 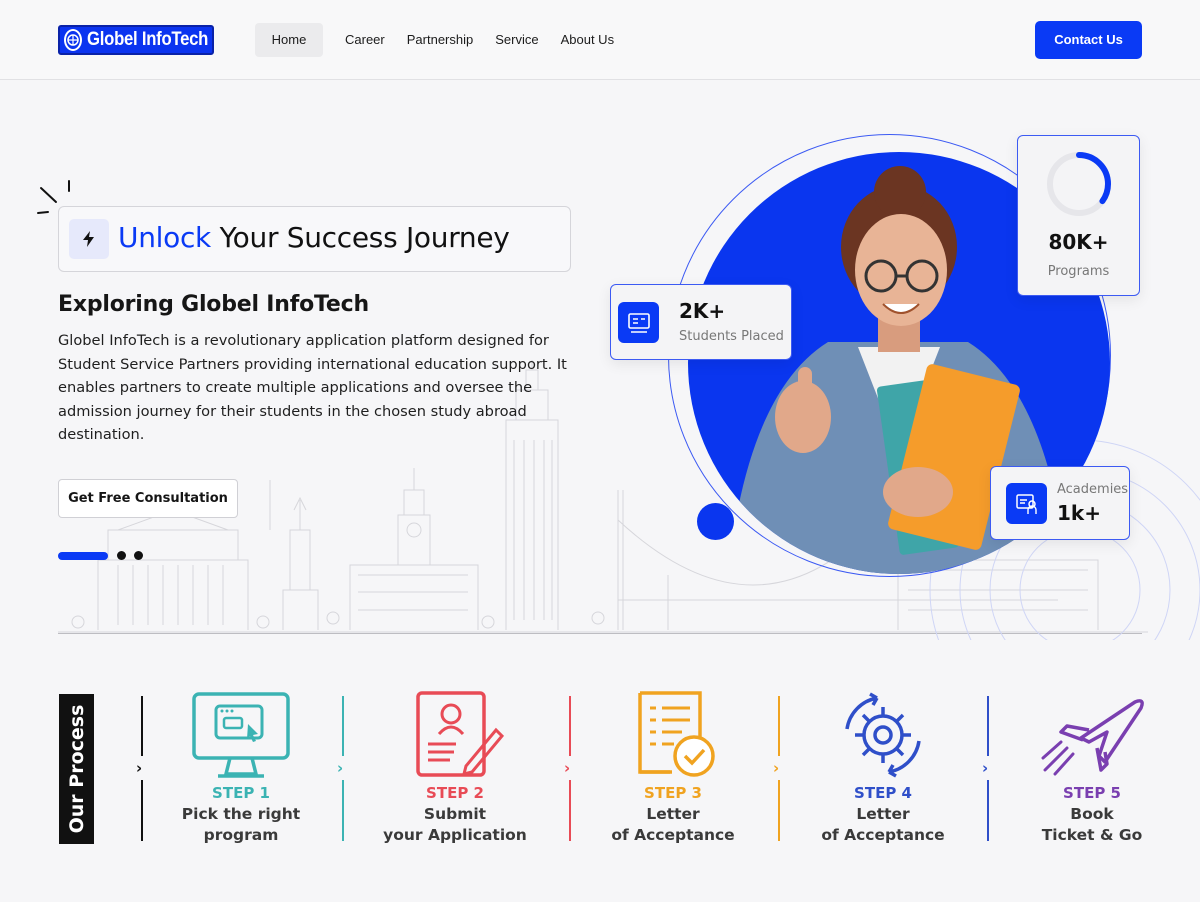 I want to click on students-placed-value: 2K+, so click(x=702, y=311).